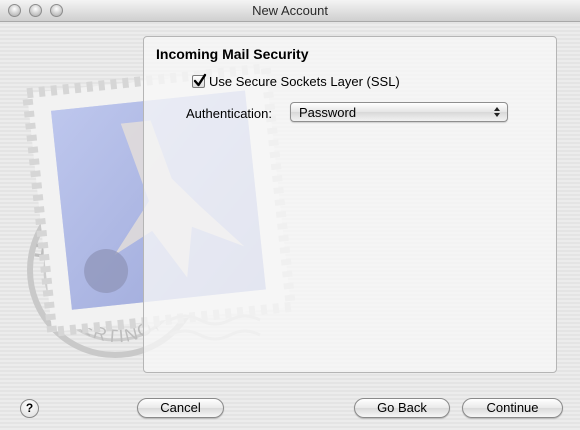 This screenshot has width=580, height=430. Describe the element at coordinates (304, 81) in the screenshot. I see `ssl-checkbox-label: Use Secure Sockets Layer (SSL)` at that location.